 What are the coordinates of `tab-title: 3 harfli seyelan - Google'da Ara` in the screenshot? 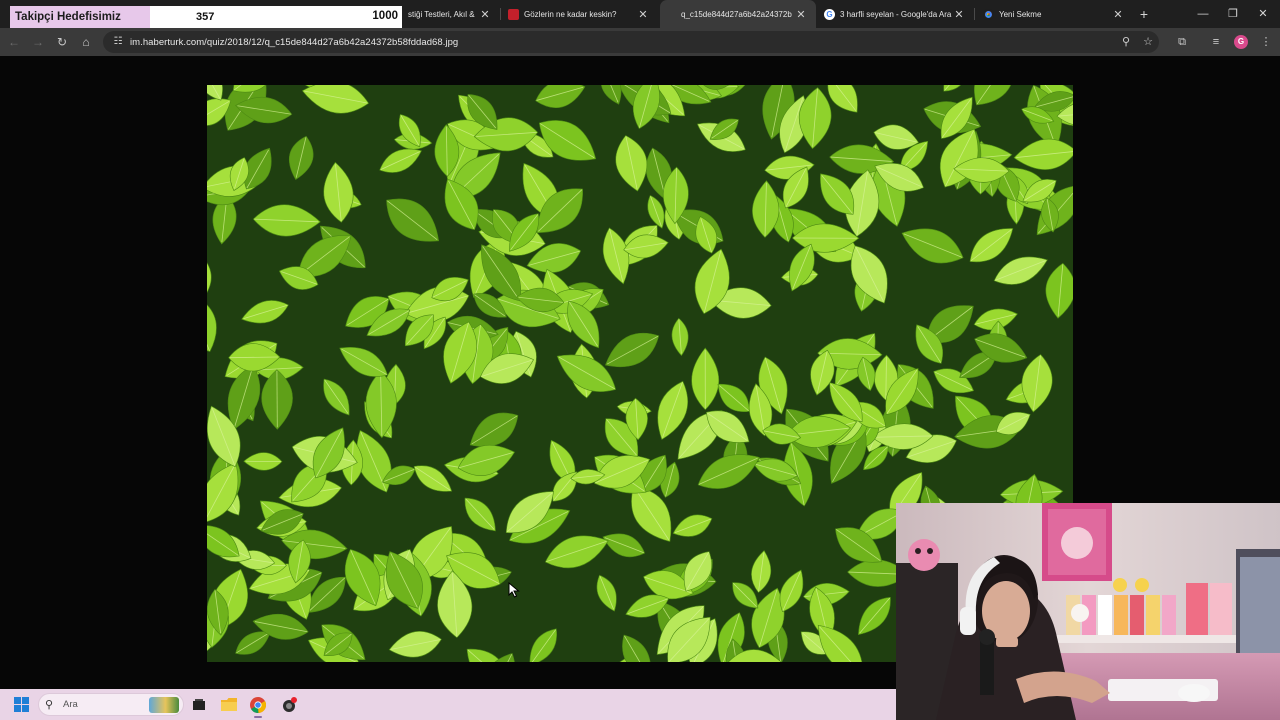 It's located at (896, 14).